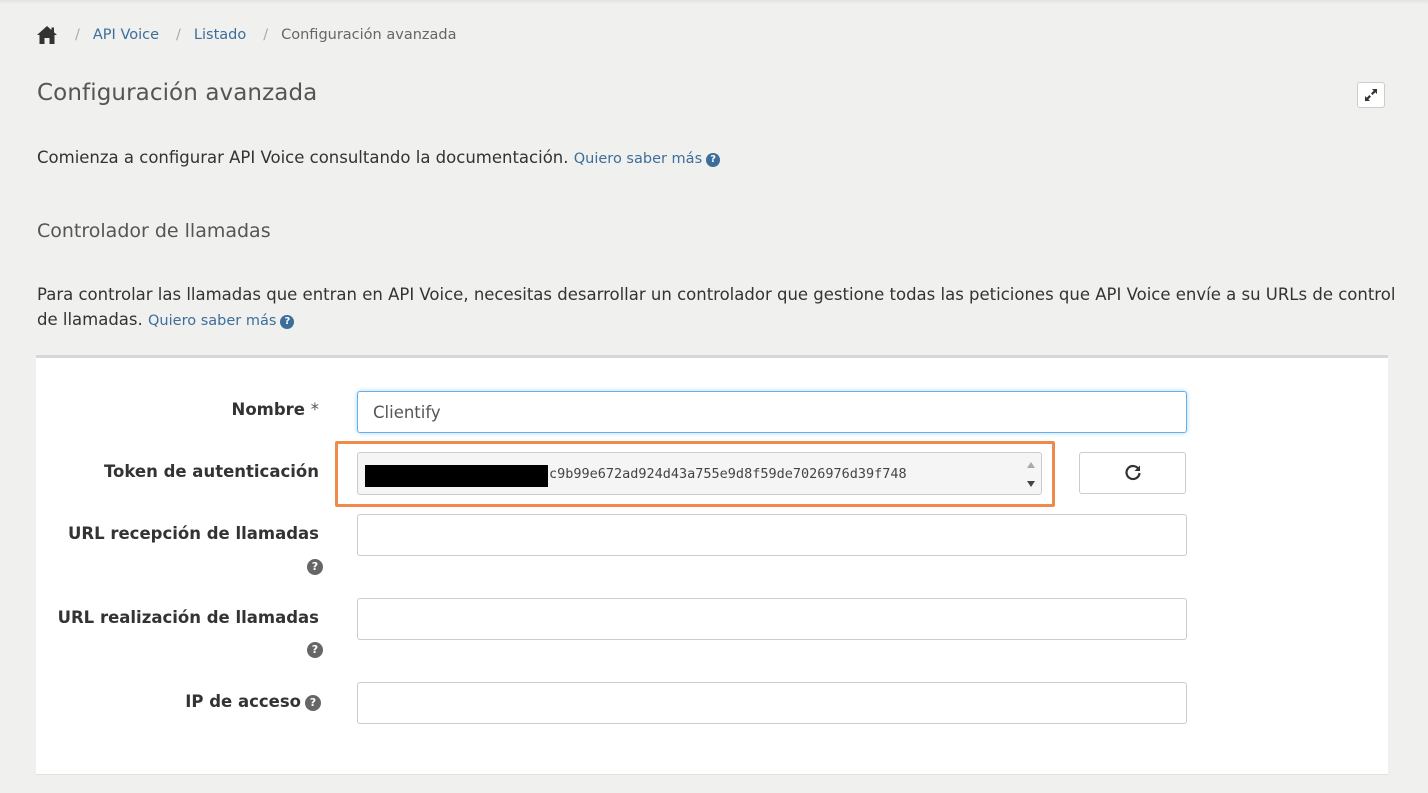 This screenshot has width=1428, height=793. Describe the element at coordinates (772, 703) in the screenshot. I see `ip-acceso-input` at that location.